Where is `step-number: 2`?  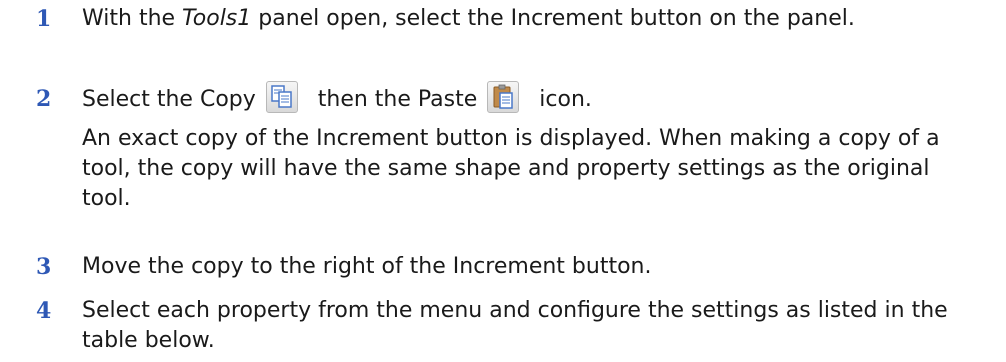
step-number: 2 is located at coordinates (44, 99).